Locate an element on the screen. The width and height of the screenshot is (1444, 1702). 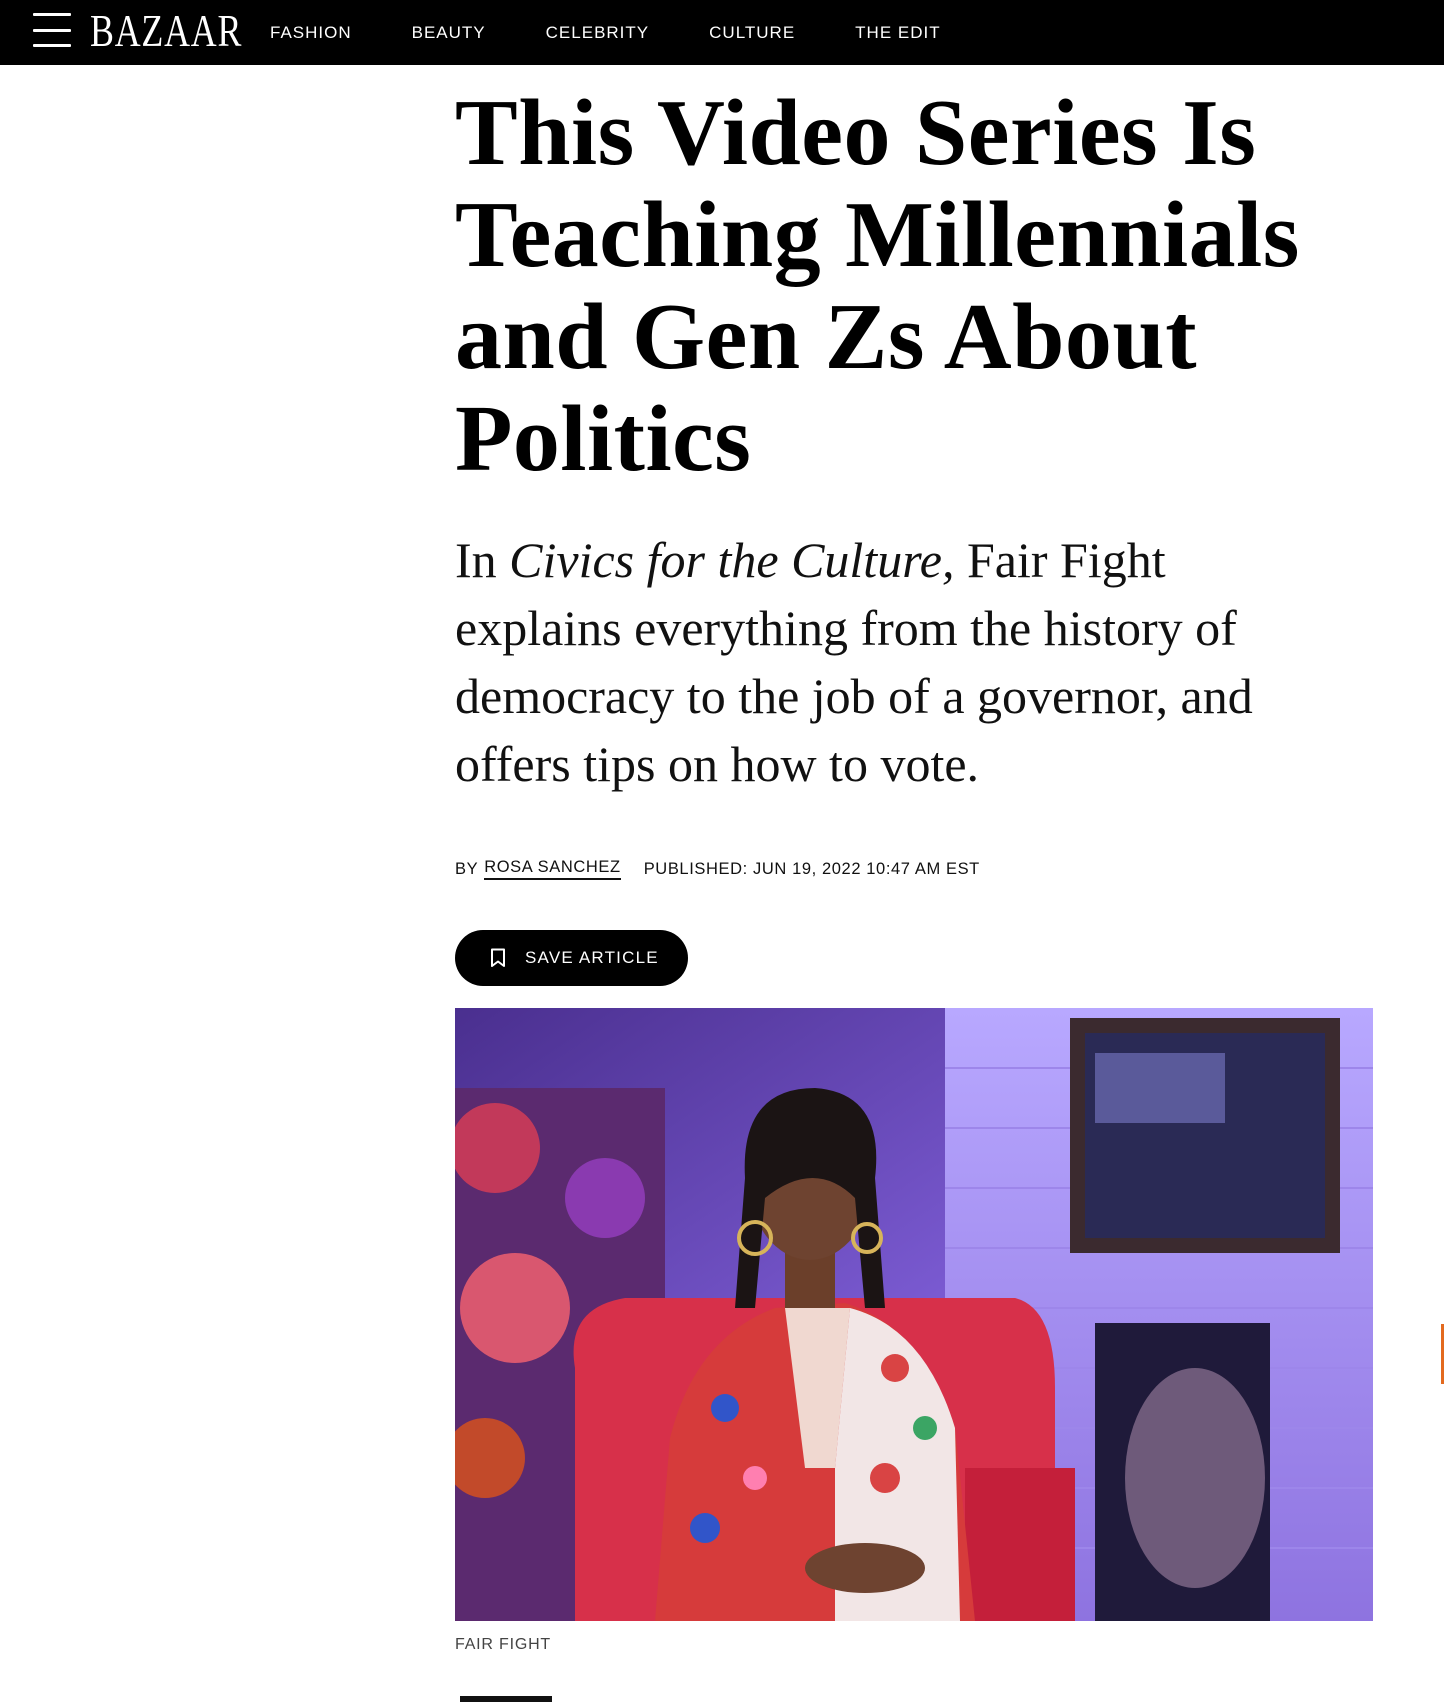
menu-icon is located at coordinates (52, 30).